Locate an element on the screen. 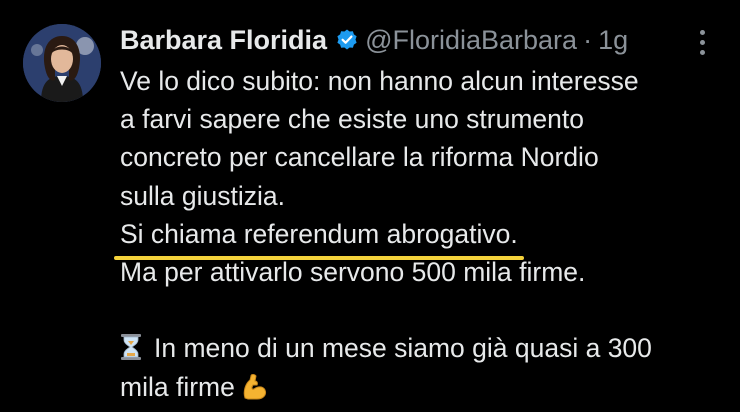  flexed-biceps-icon is located at coordinates (254, 387).